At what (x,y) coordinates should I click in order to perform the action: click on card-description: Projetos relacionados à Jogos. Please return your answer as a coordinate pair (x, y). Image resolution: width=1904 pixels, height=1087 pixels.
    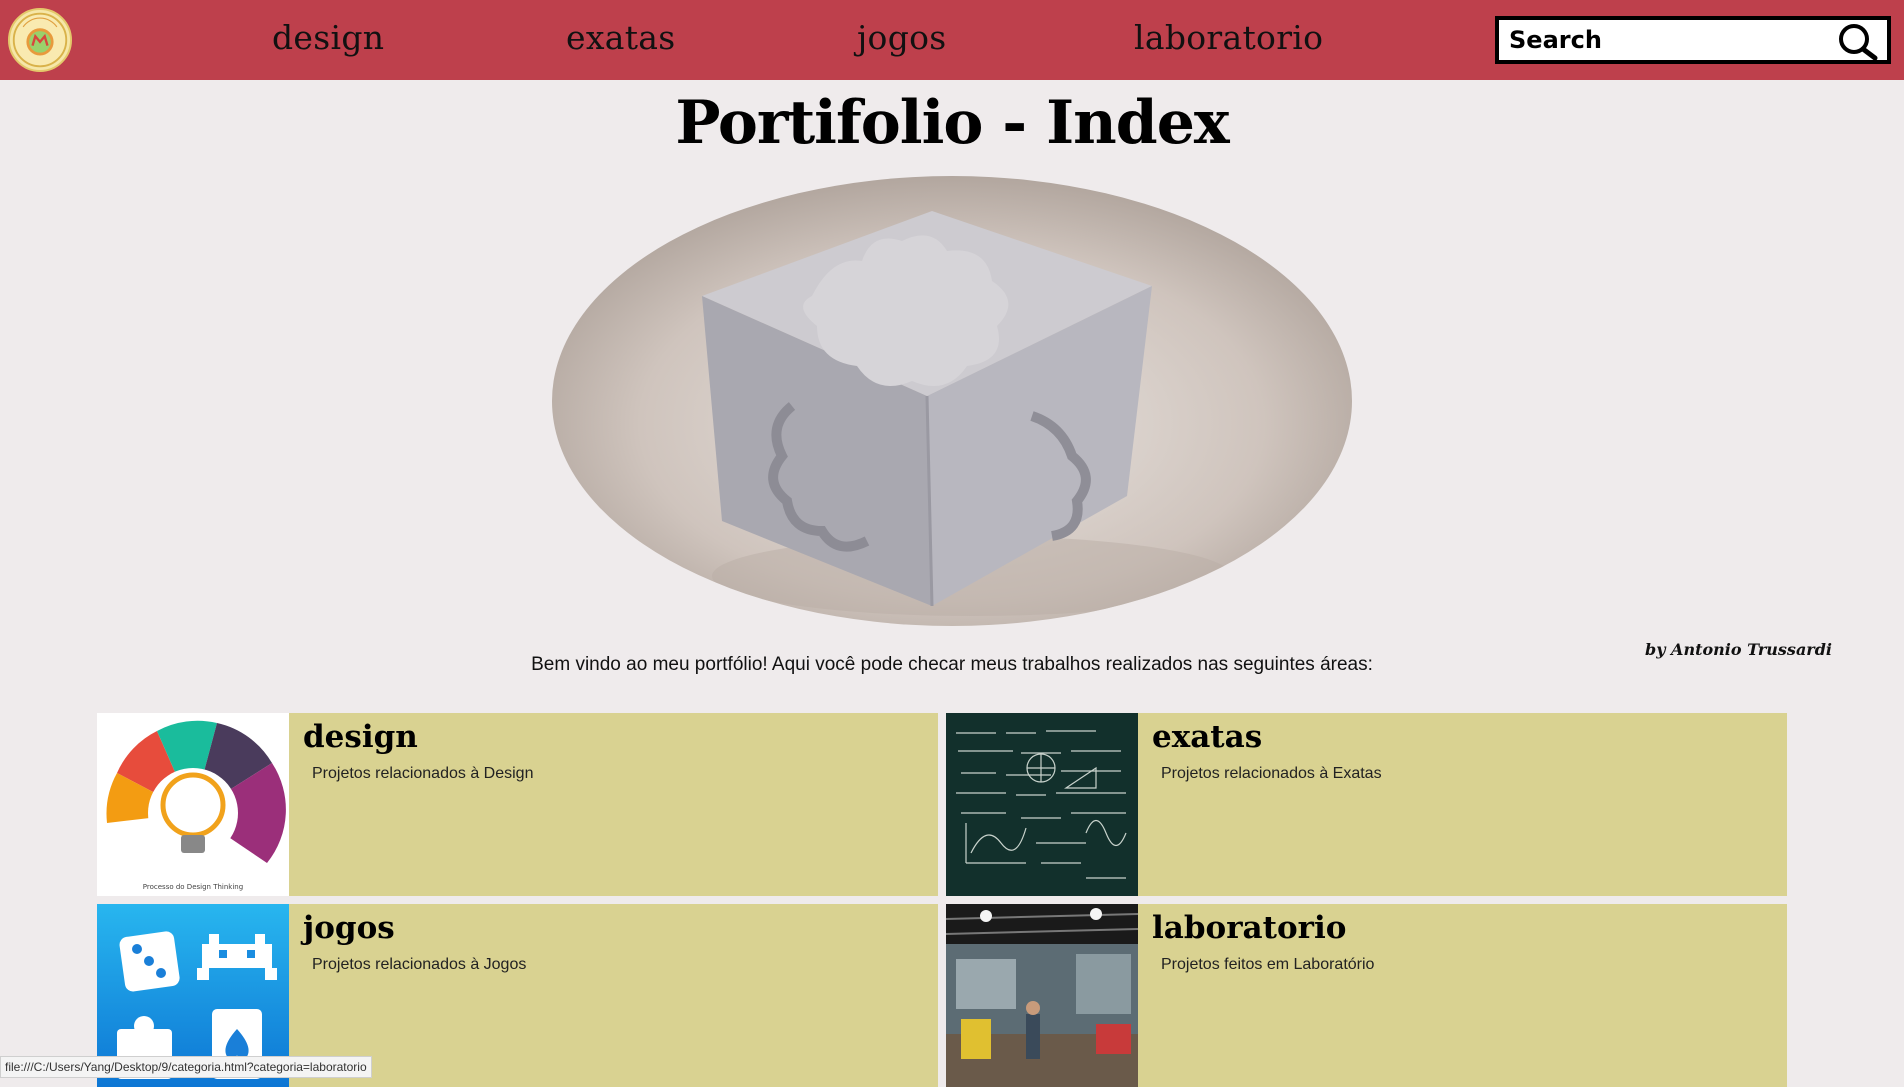
    Looking at the image, I should click on (419, 964).